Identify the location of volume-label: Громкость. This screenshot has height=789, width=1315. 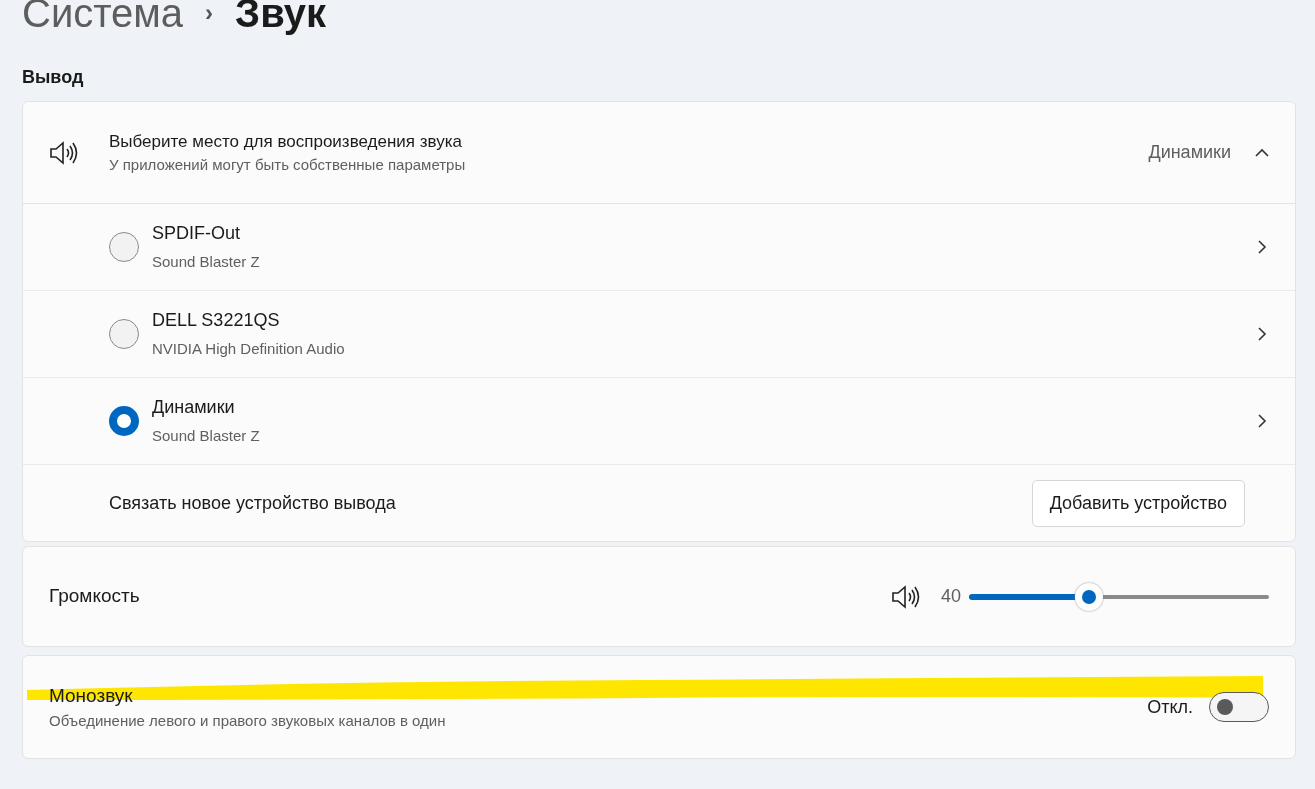
(95, 596).